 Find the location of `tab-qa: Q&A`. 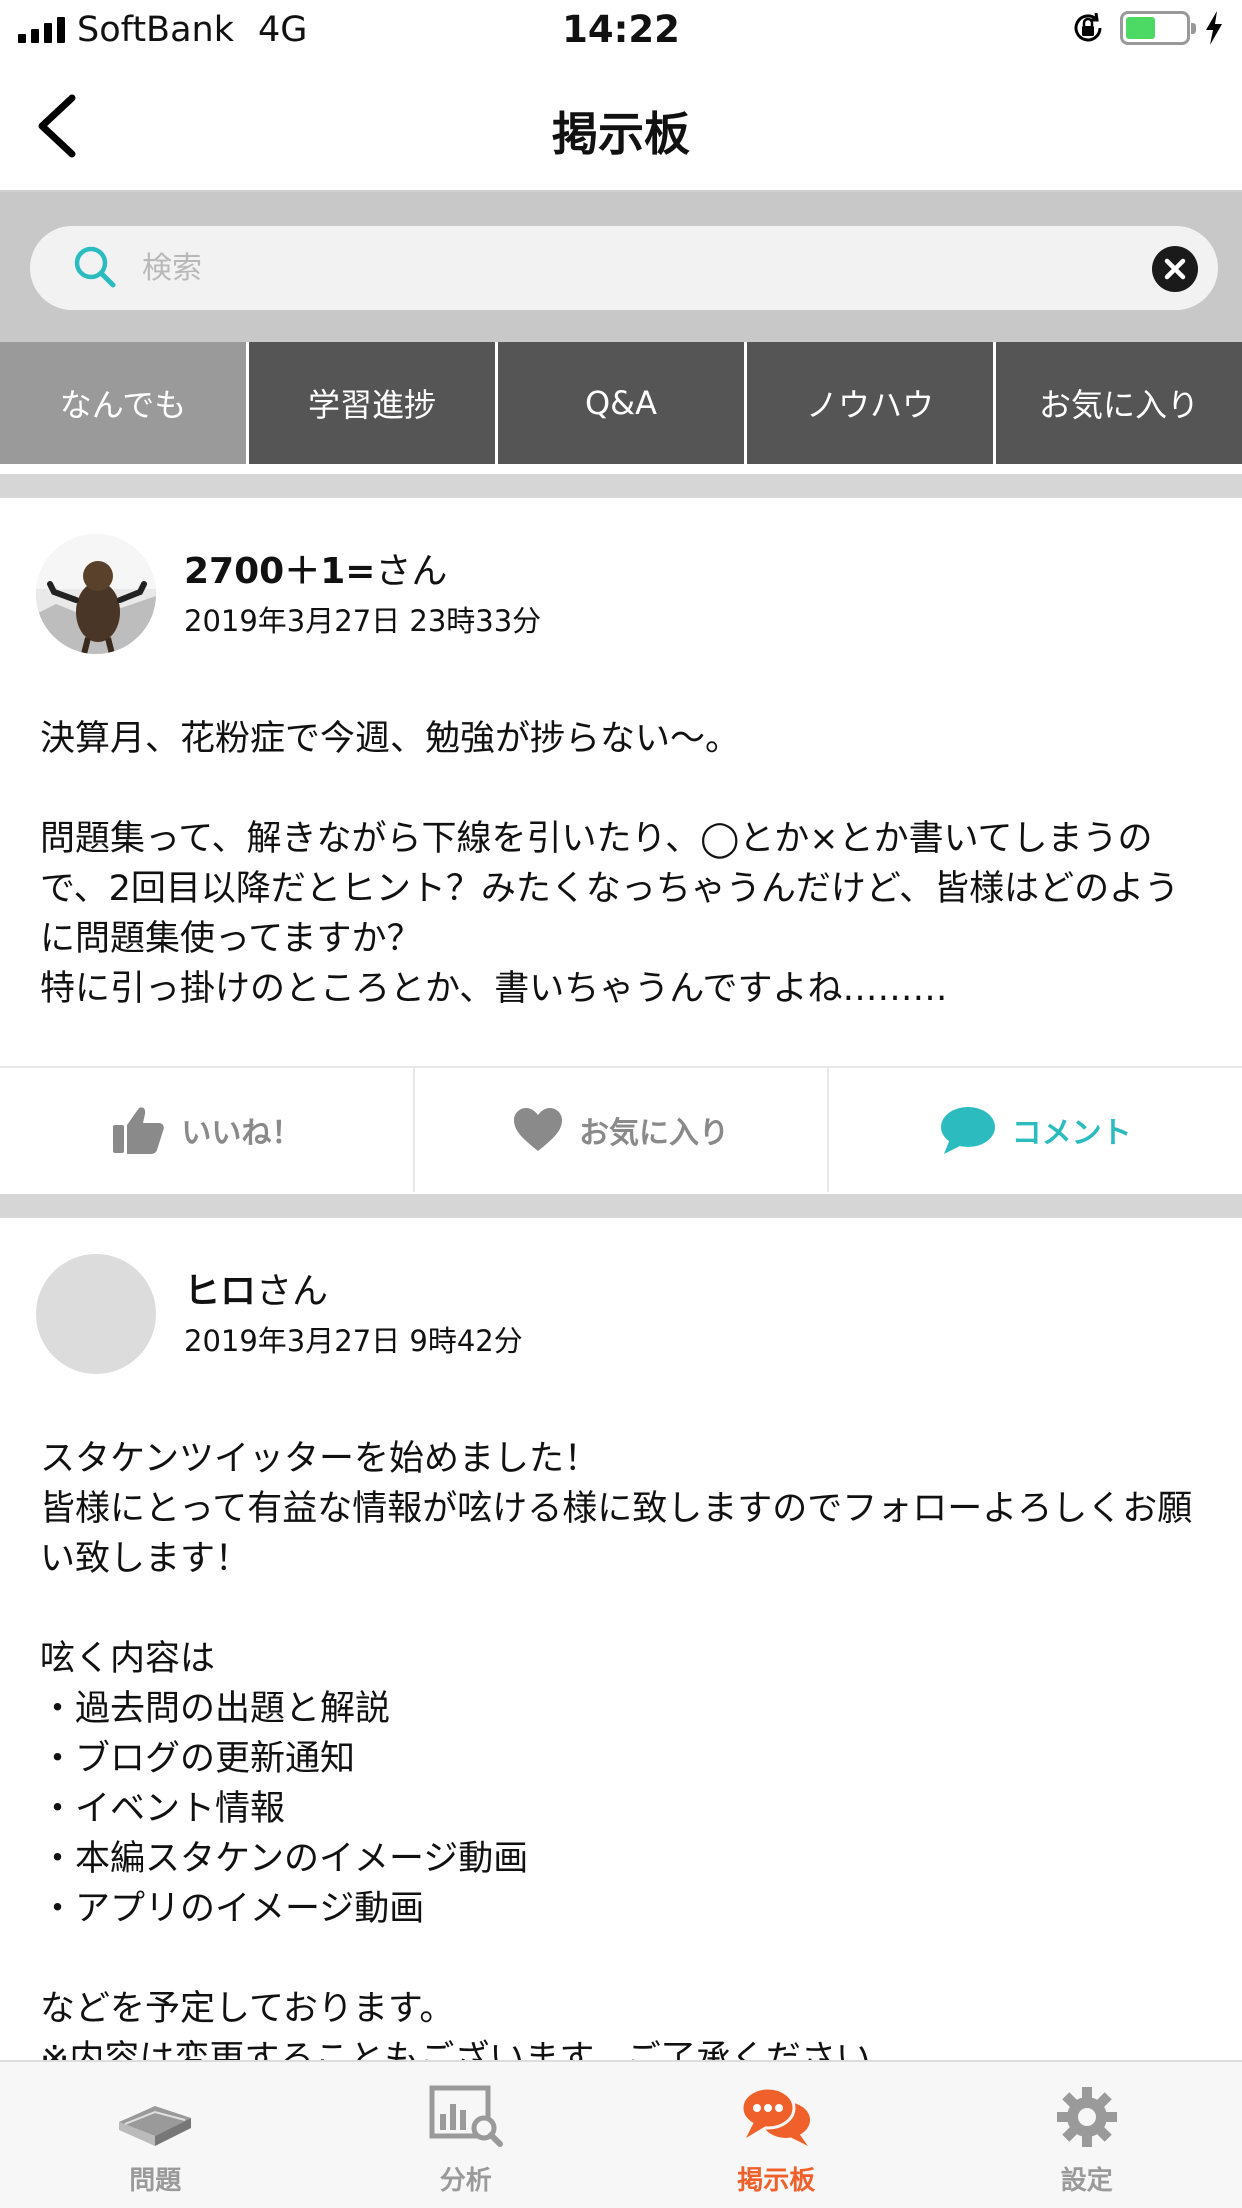

tab-qa: Q&A is located at coordinates (621, 403).